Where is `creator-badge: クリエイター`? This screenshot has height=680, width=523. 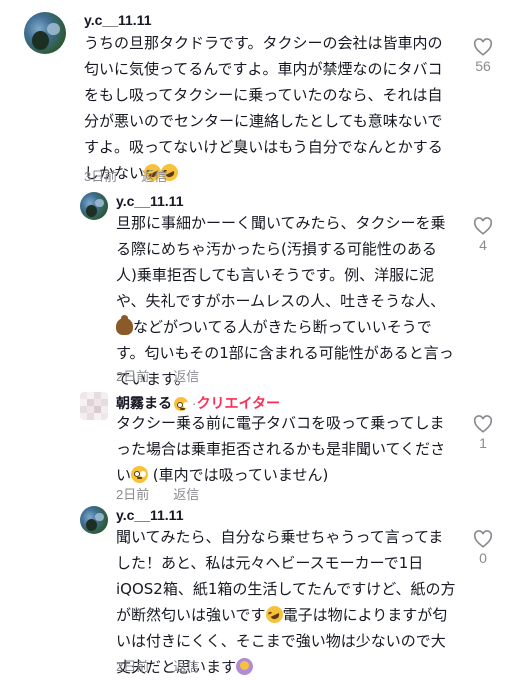 creator-badge: クリエイター is located at coordinates (238, 403).